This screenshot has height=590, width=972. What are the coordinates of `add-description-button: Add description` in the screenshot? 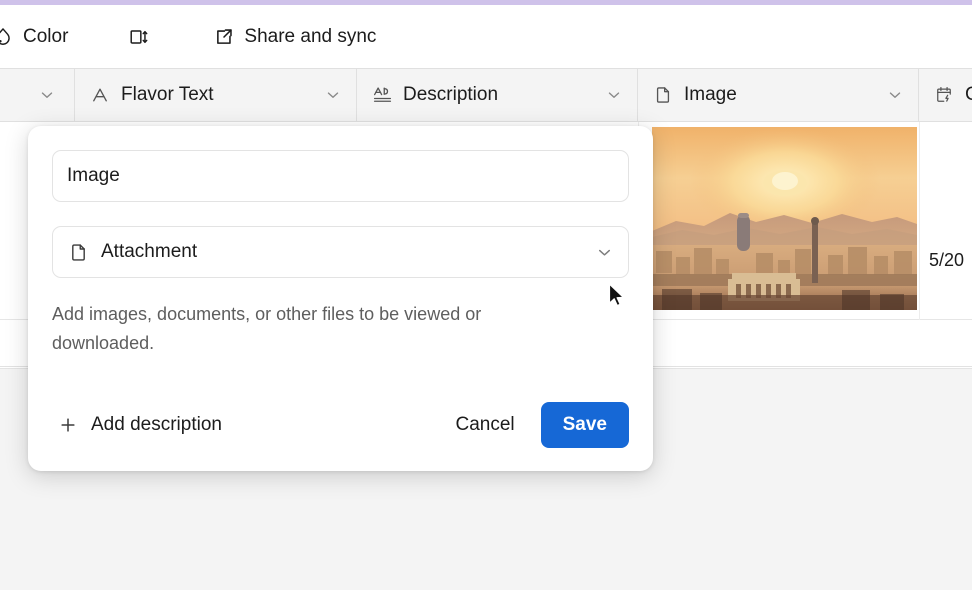 It's located at (140, 425).